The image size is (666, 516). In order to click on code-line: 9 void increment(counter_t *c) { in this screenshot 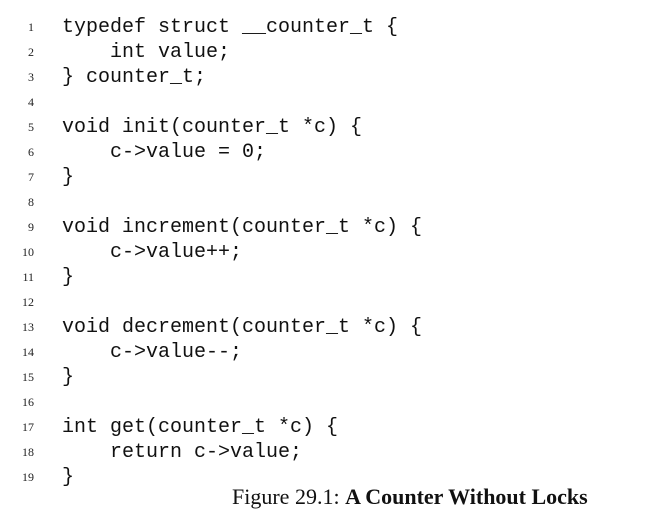, I will do `click(333, 227)`.